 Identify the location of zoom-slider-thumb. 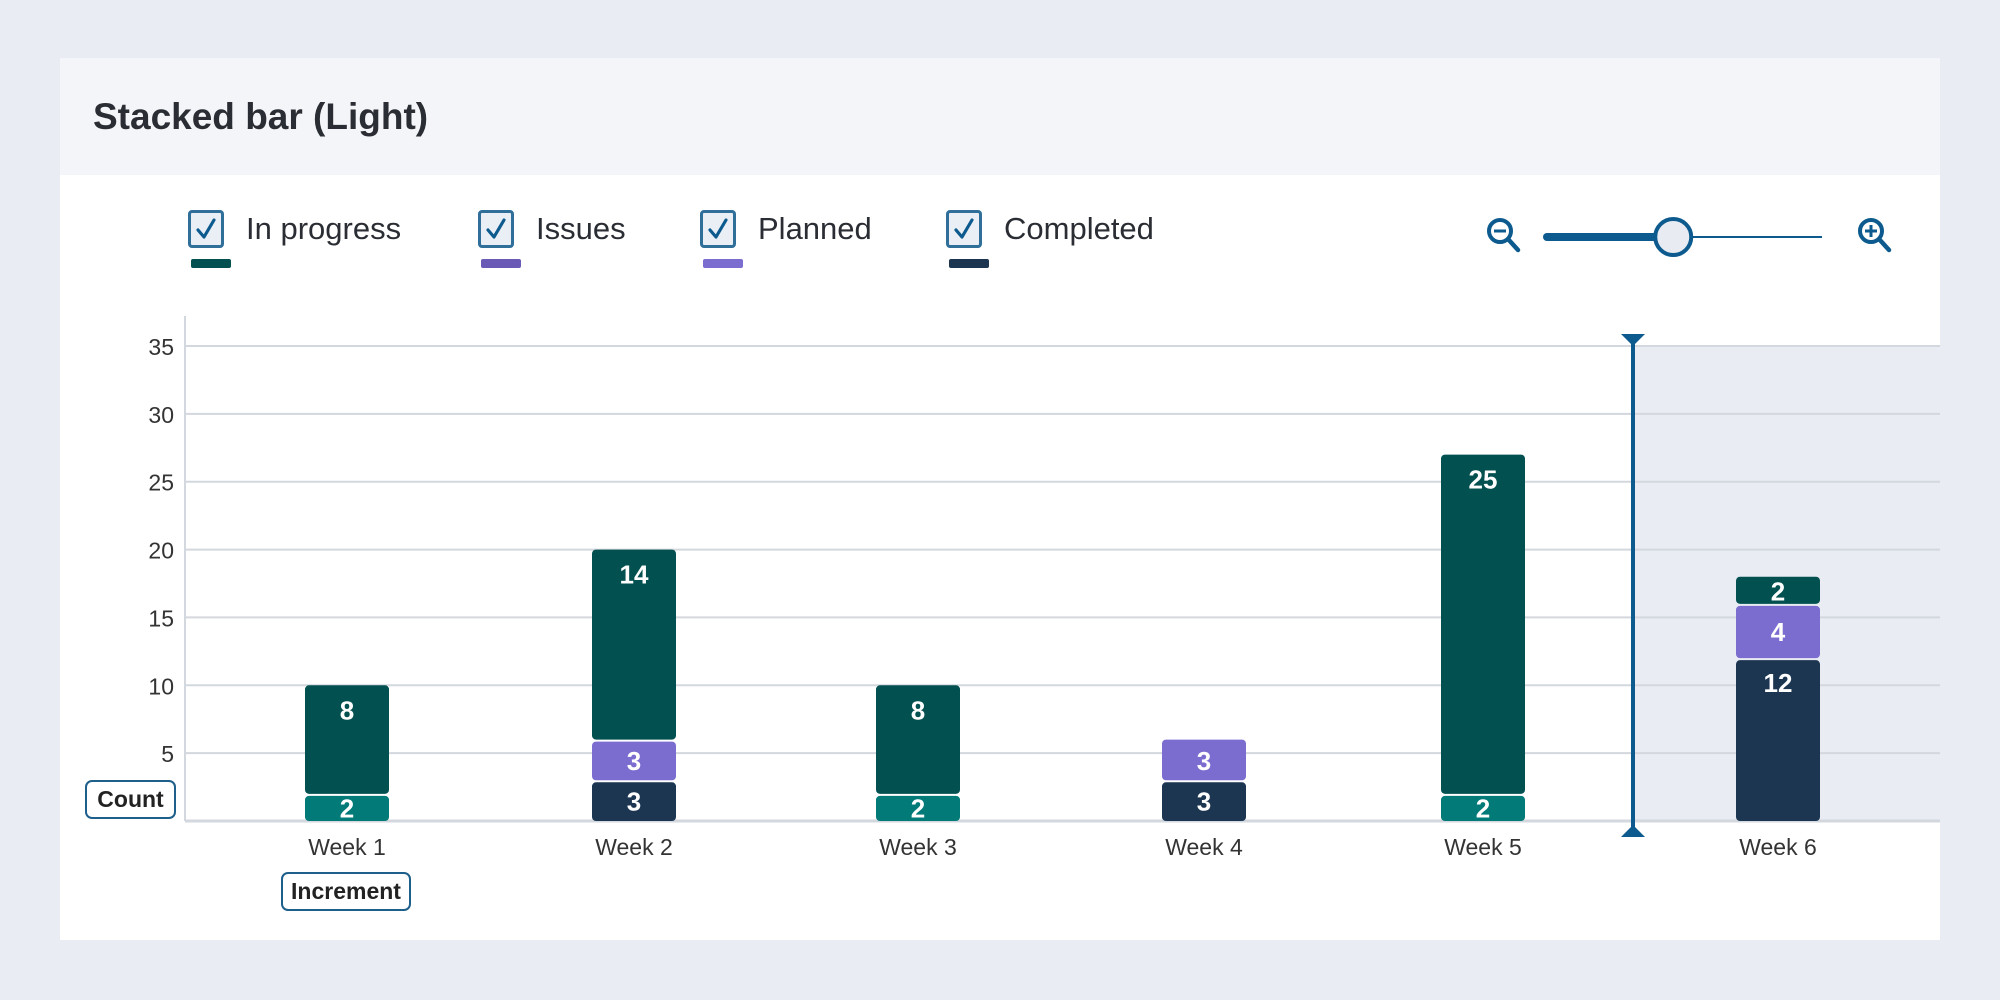
(1673, 237).